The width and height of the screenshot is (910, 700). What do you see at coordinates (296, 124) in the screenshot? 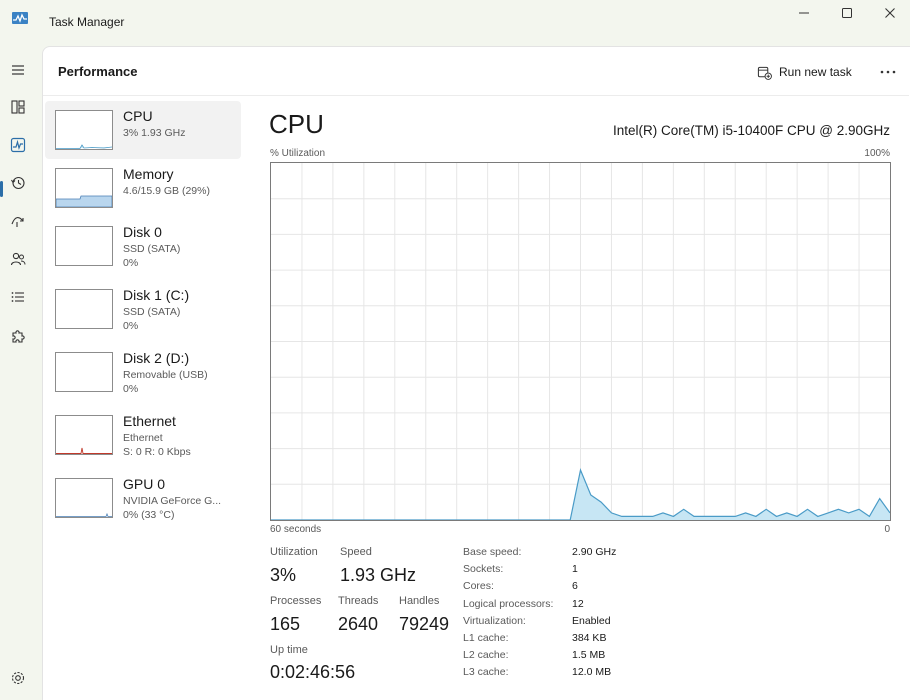
I see `detail-title: CPU` at bounding box center [296, 124].